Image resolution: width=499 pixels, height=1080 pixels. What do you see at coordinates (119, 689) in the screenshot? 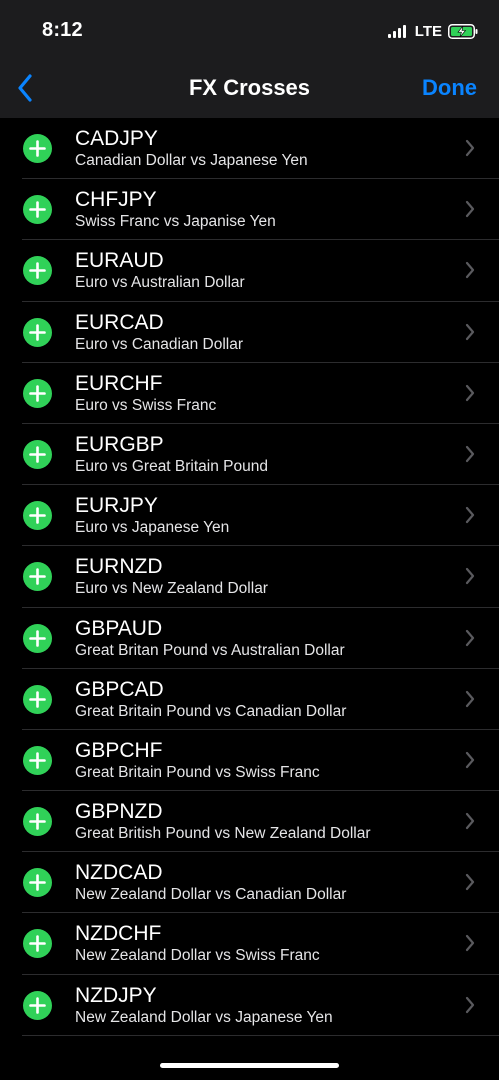
I see `row-symbol: GBPCAD` at bounding box center [119, 689].